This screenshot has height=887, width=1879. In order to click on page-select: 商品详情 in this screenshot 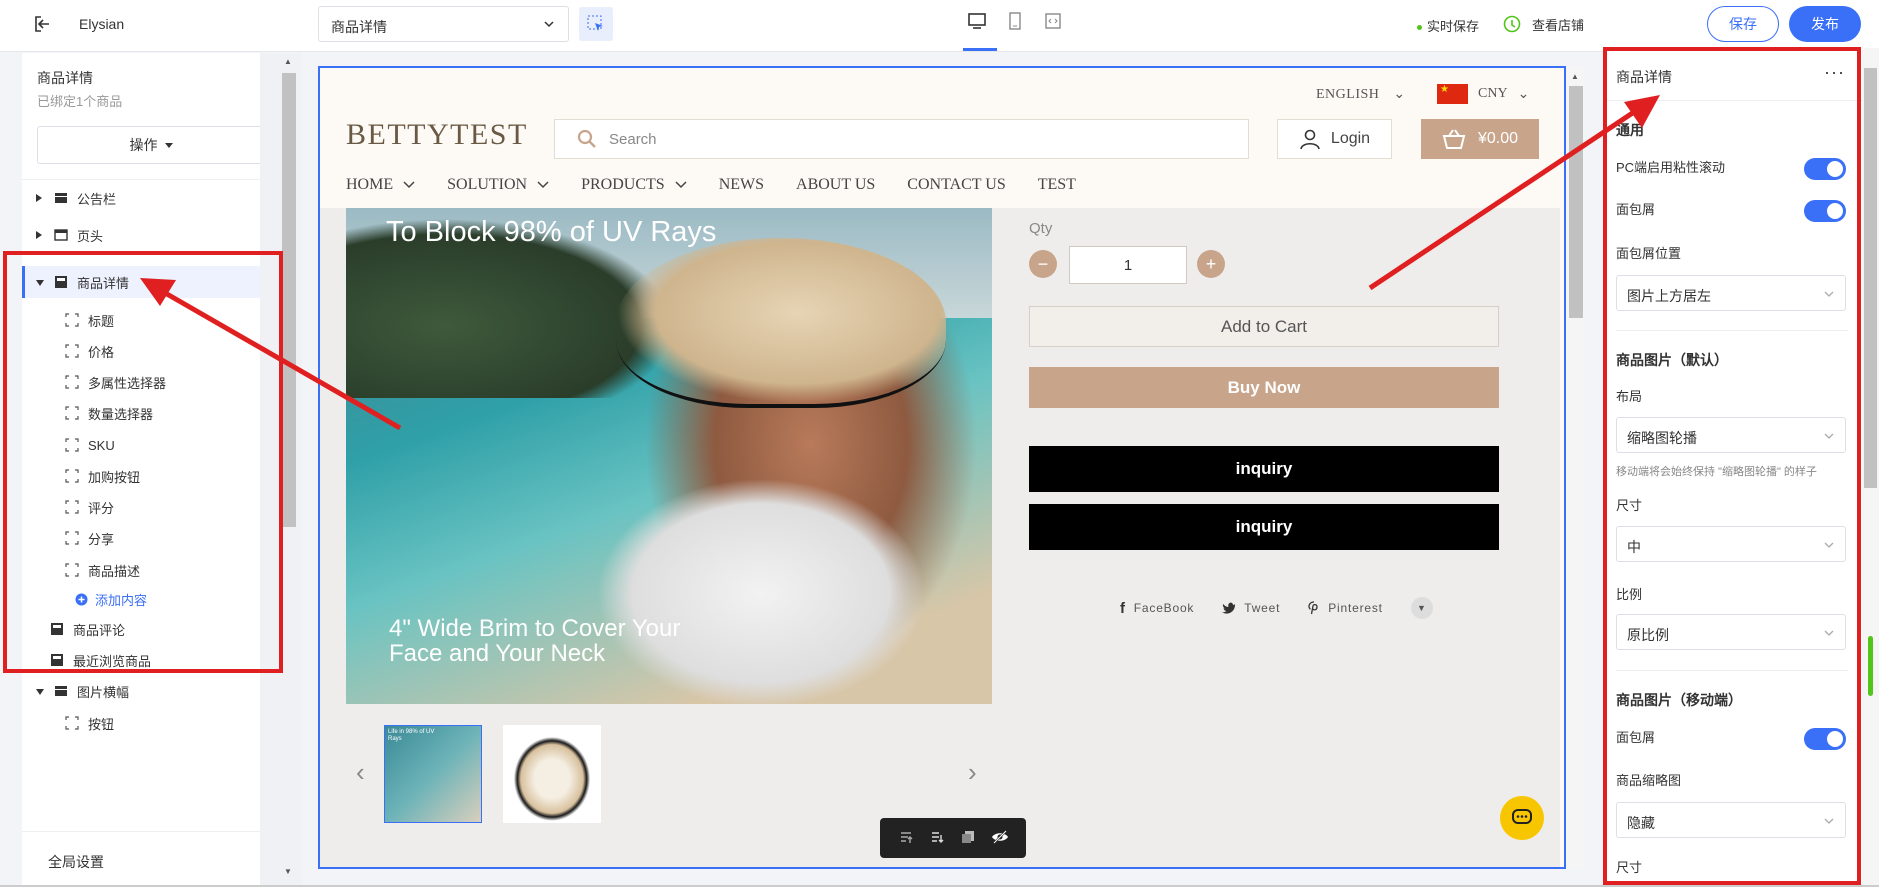, I will do `click(443, 24)`.